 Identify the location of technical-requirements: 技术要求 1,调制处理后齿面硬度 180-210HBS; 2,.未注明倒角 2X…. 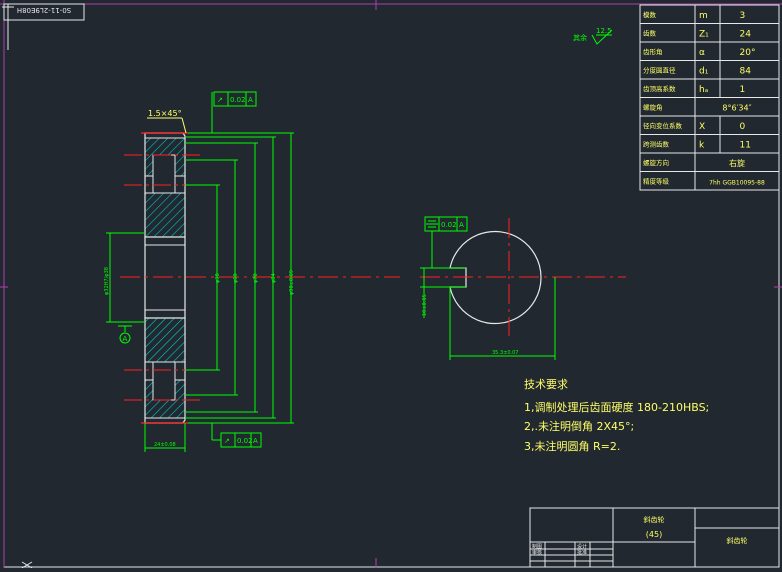
(616, 415).